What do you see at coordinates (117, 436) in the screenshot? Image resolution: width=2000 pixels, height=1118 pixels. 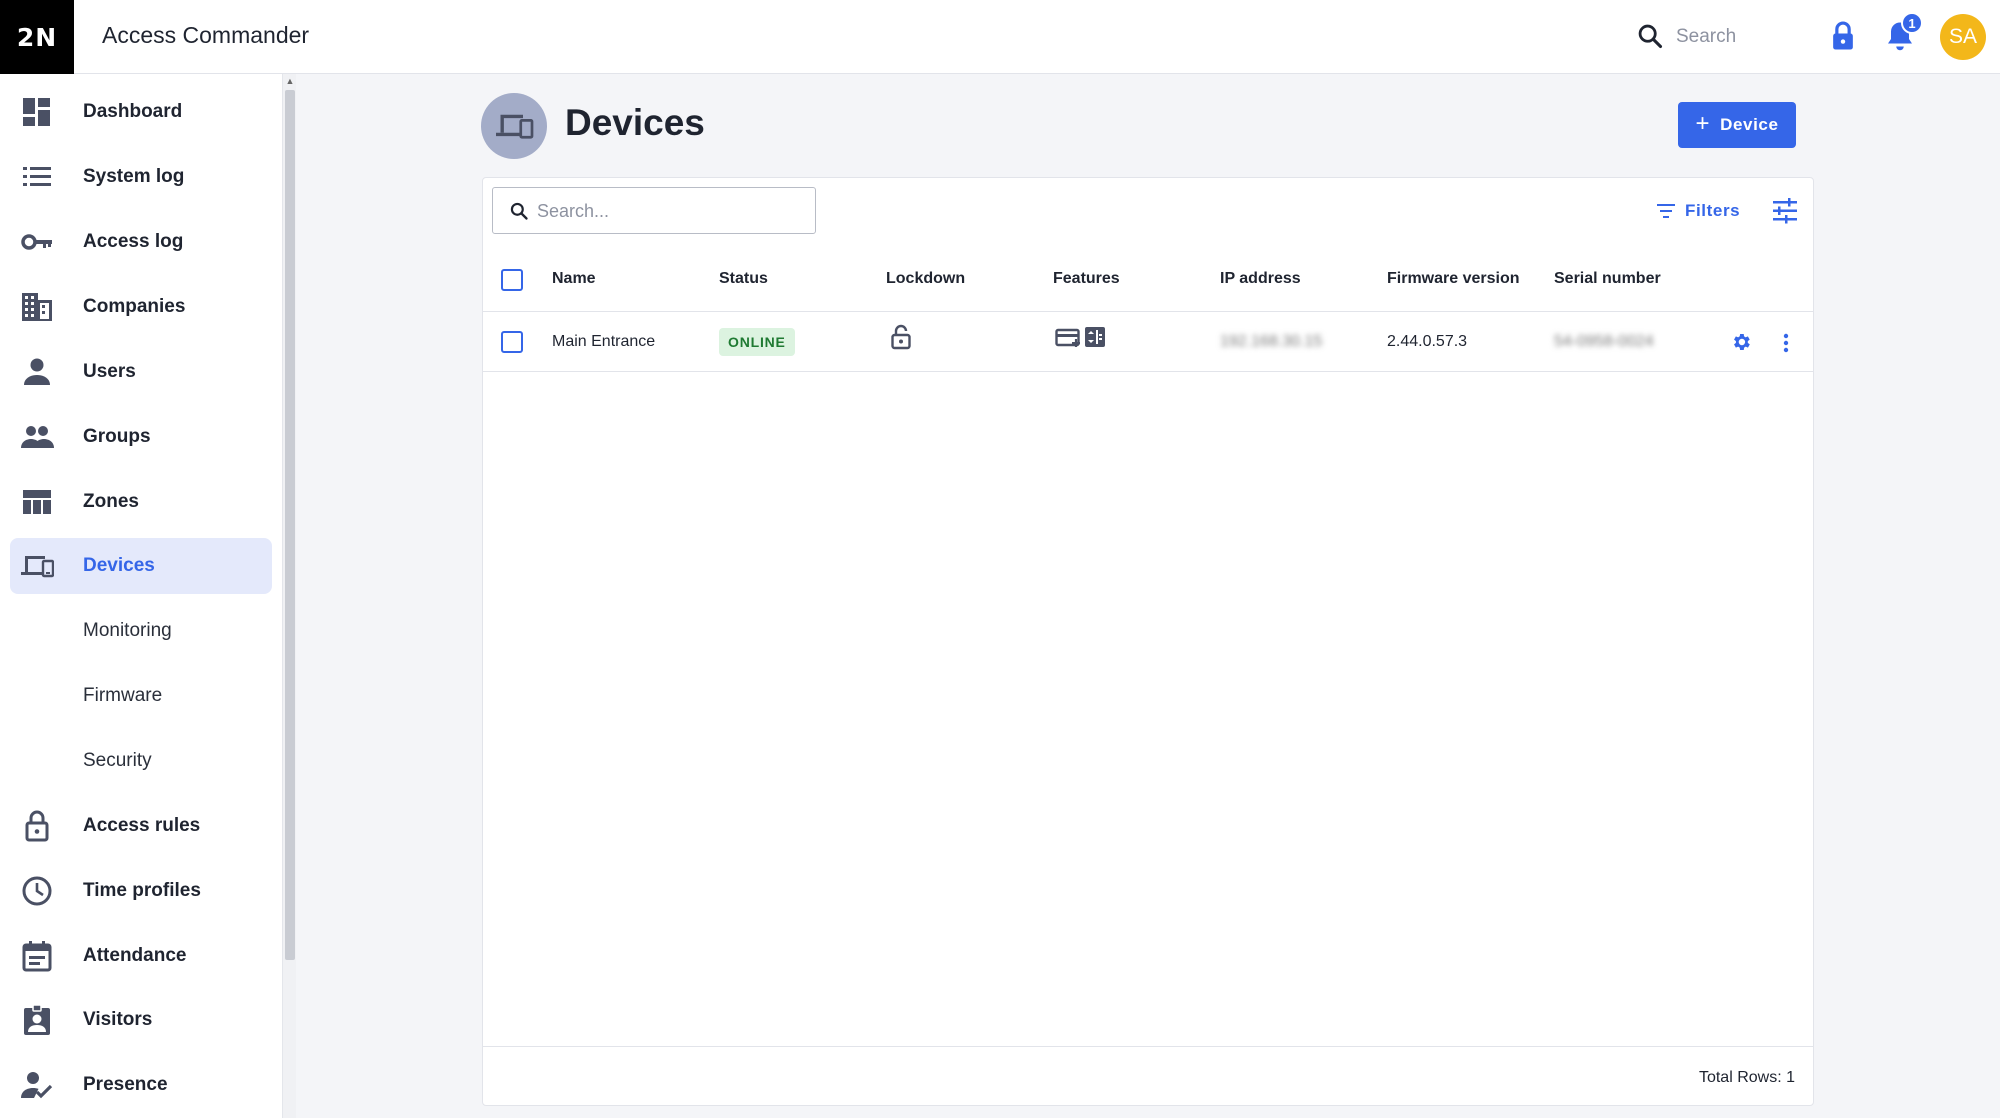 I see `sidebar-item-label: Groups` at bounding box center [117, 436].